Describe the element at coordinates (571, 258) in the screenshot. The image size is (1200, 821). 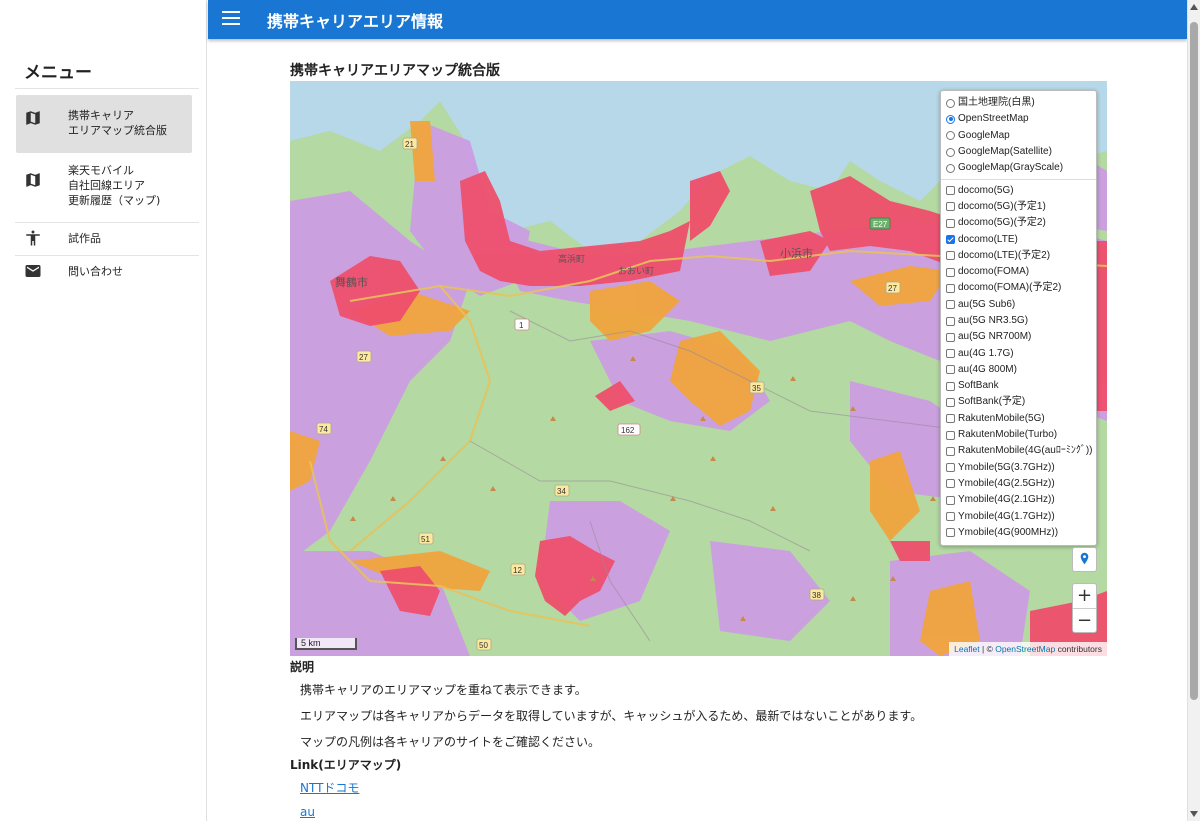
I see `place-label-takahama: 高浜町` at that location.